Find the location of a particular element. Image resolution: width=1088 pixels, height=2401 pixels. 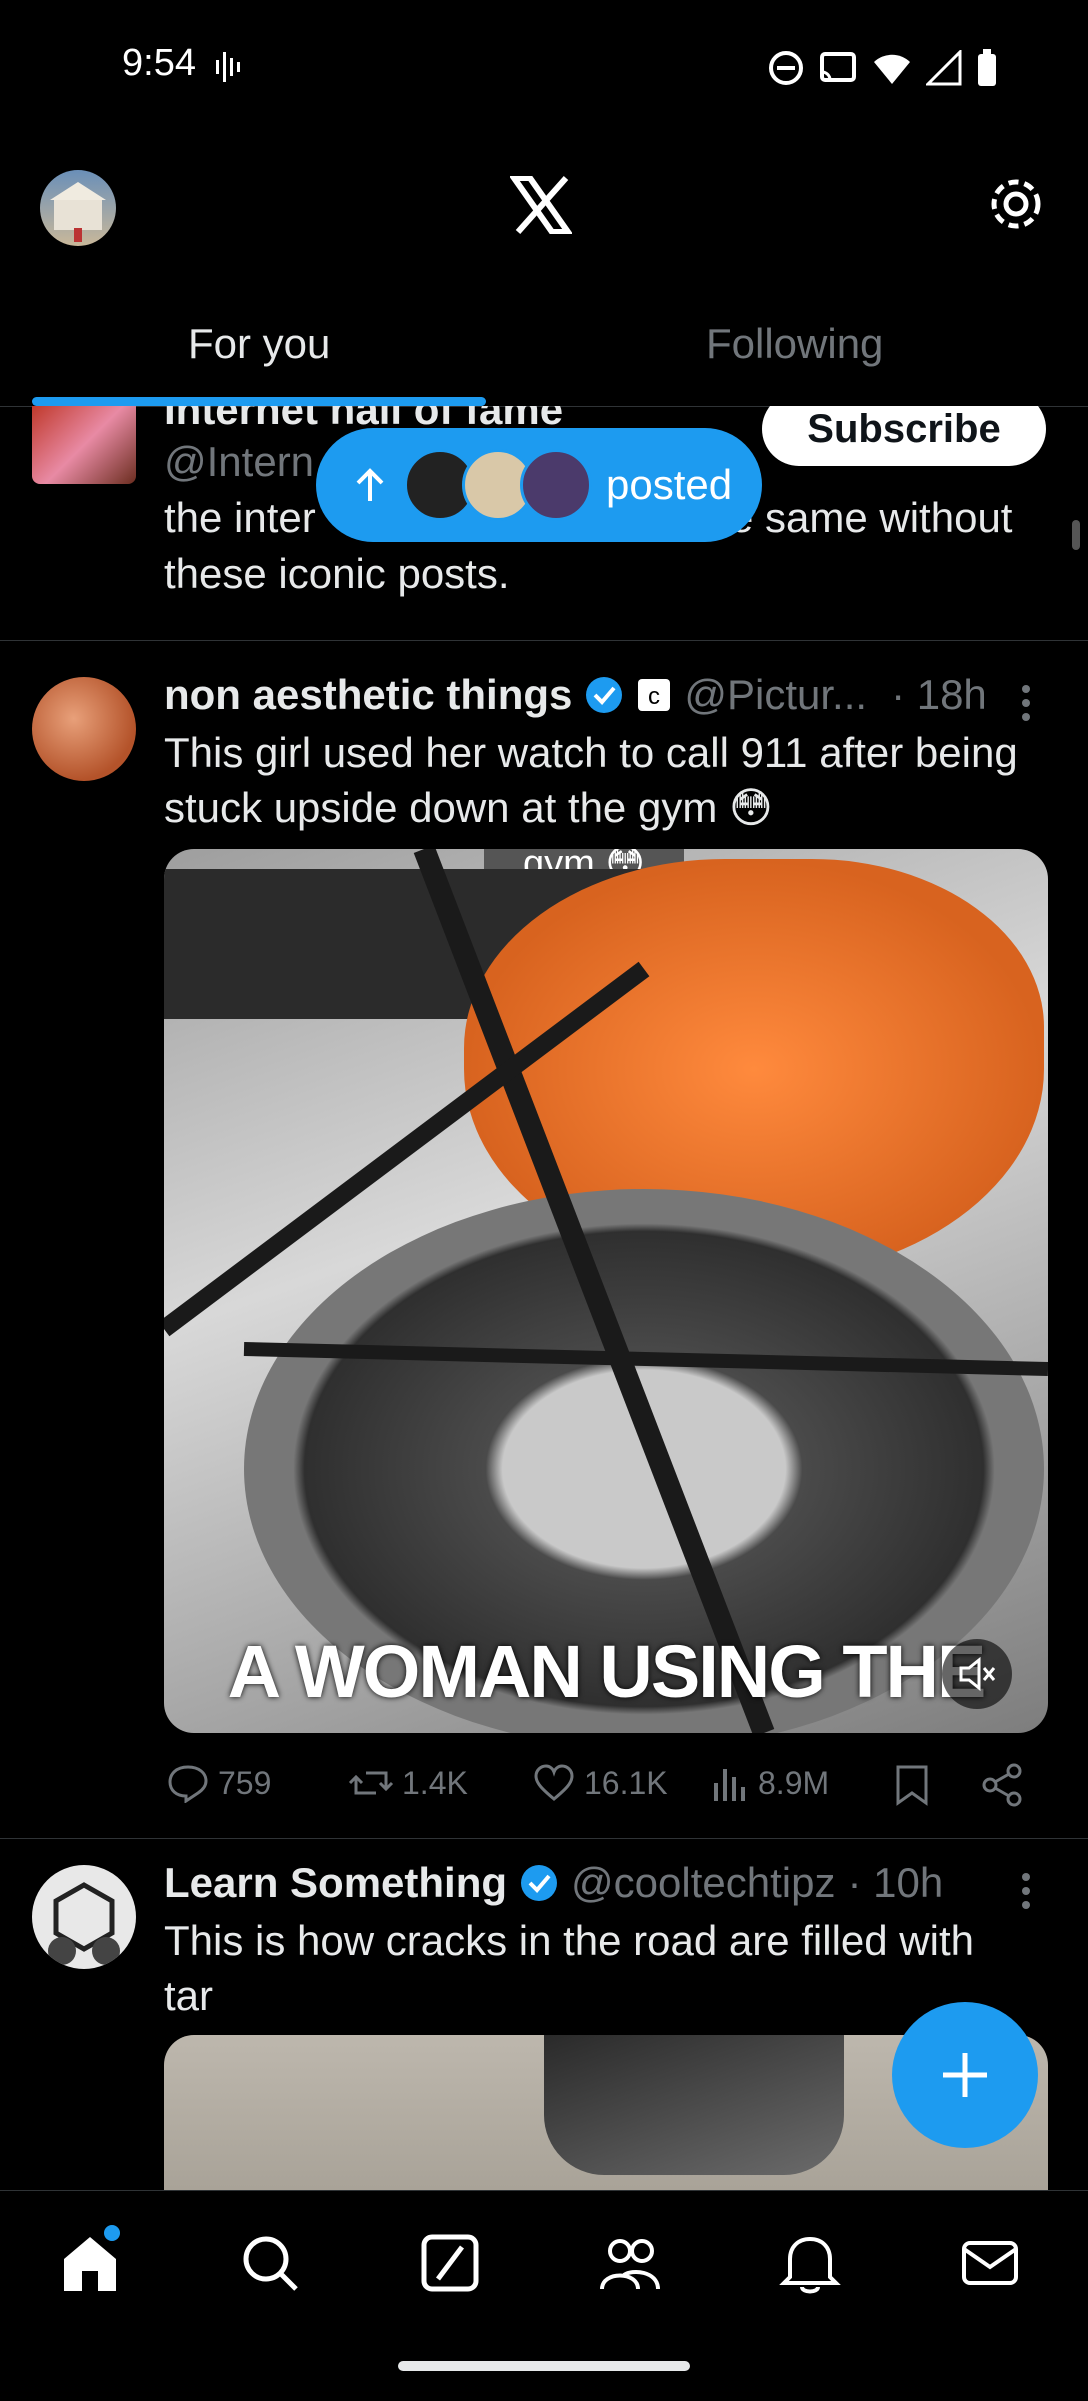

affiliate-badge-icon: c is located at coordinates (654, 695).